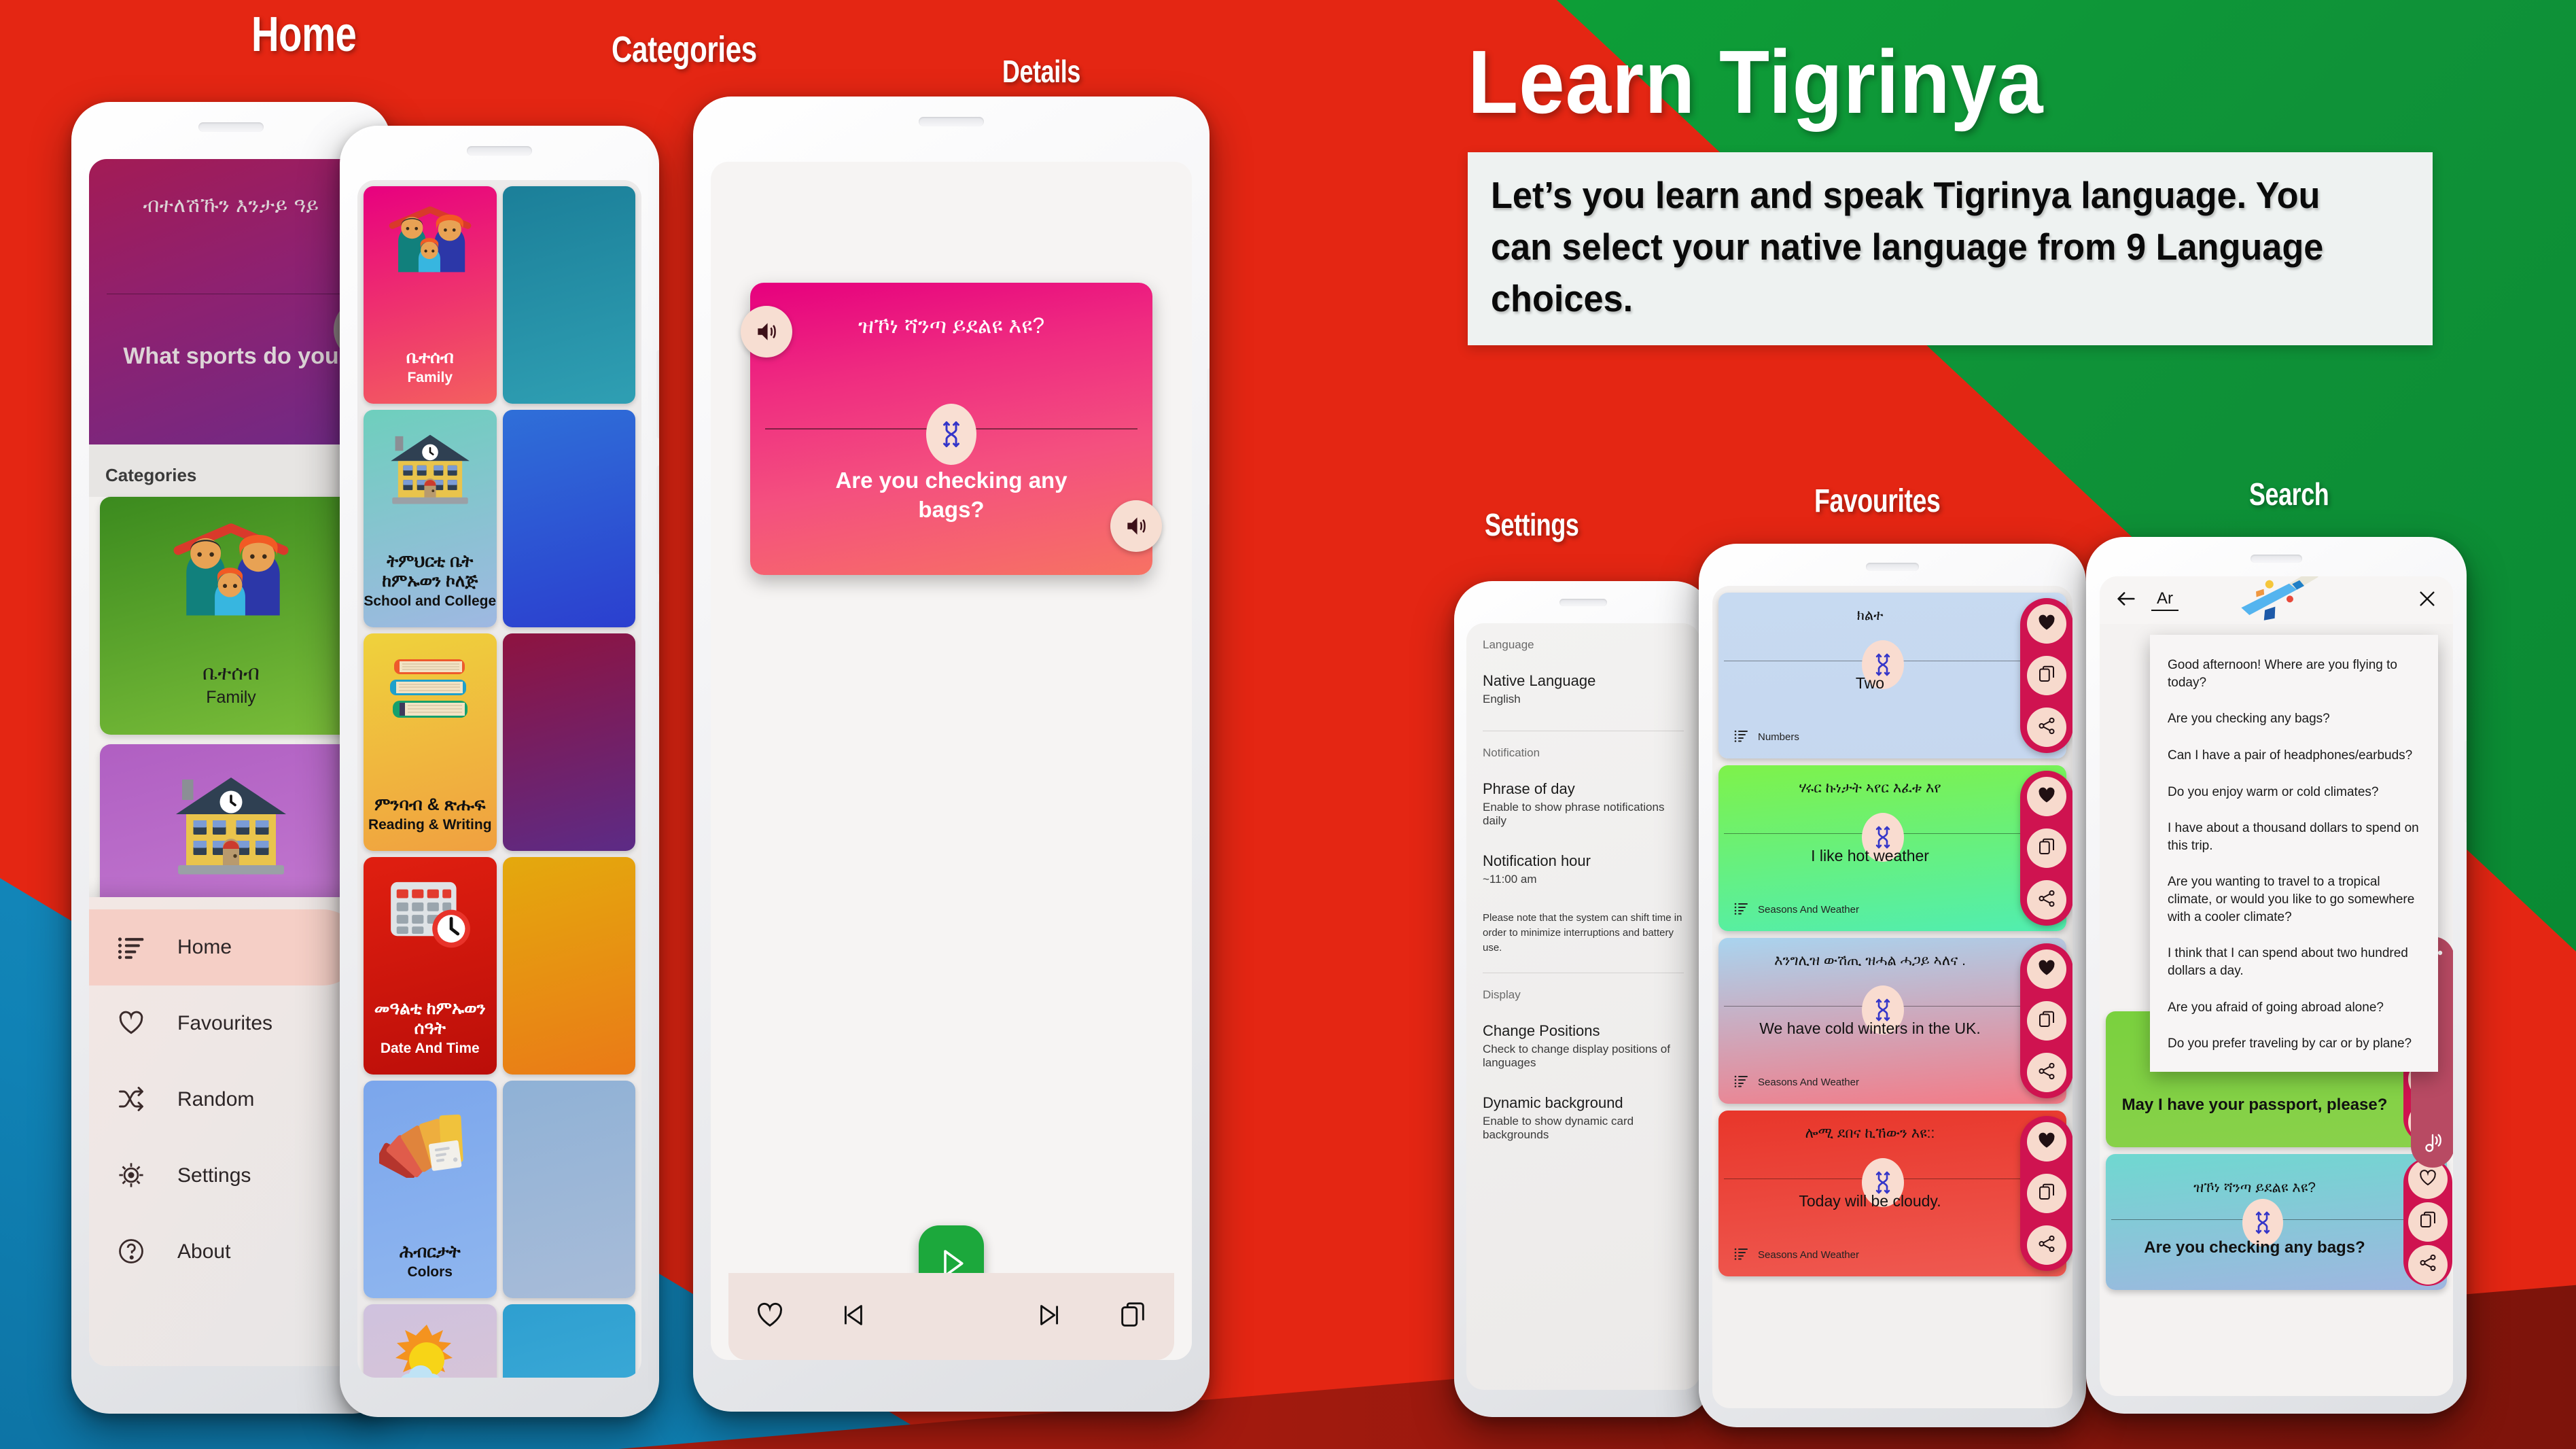  What do you see at coordinates (430, 1189) in the screenshot?
I see `category-card: ሕብርታት Colors` at bounding box center [430, 1189].